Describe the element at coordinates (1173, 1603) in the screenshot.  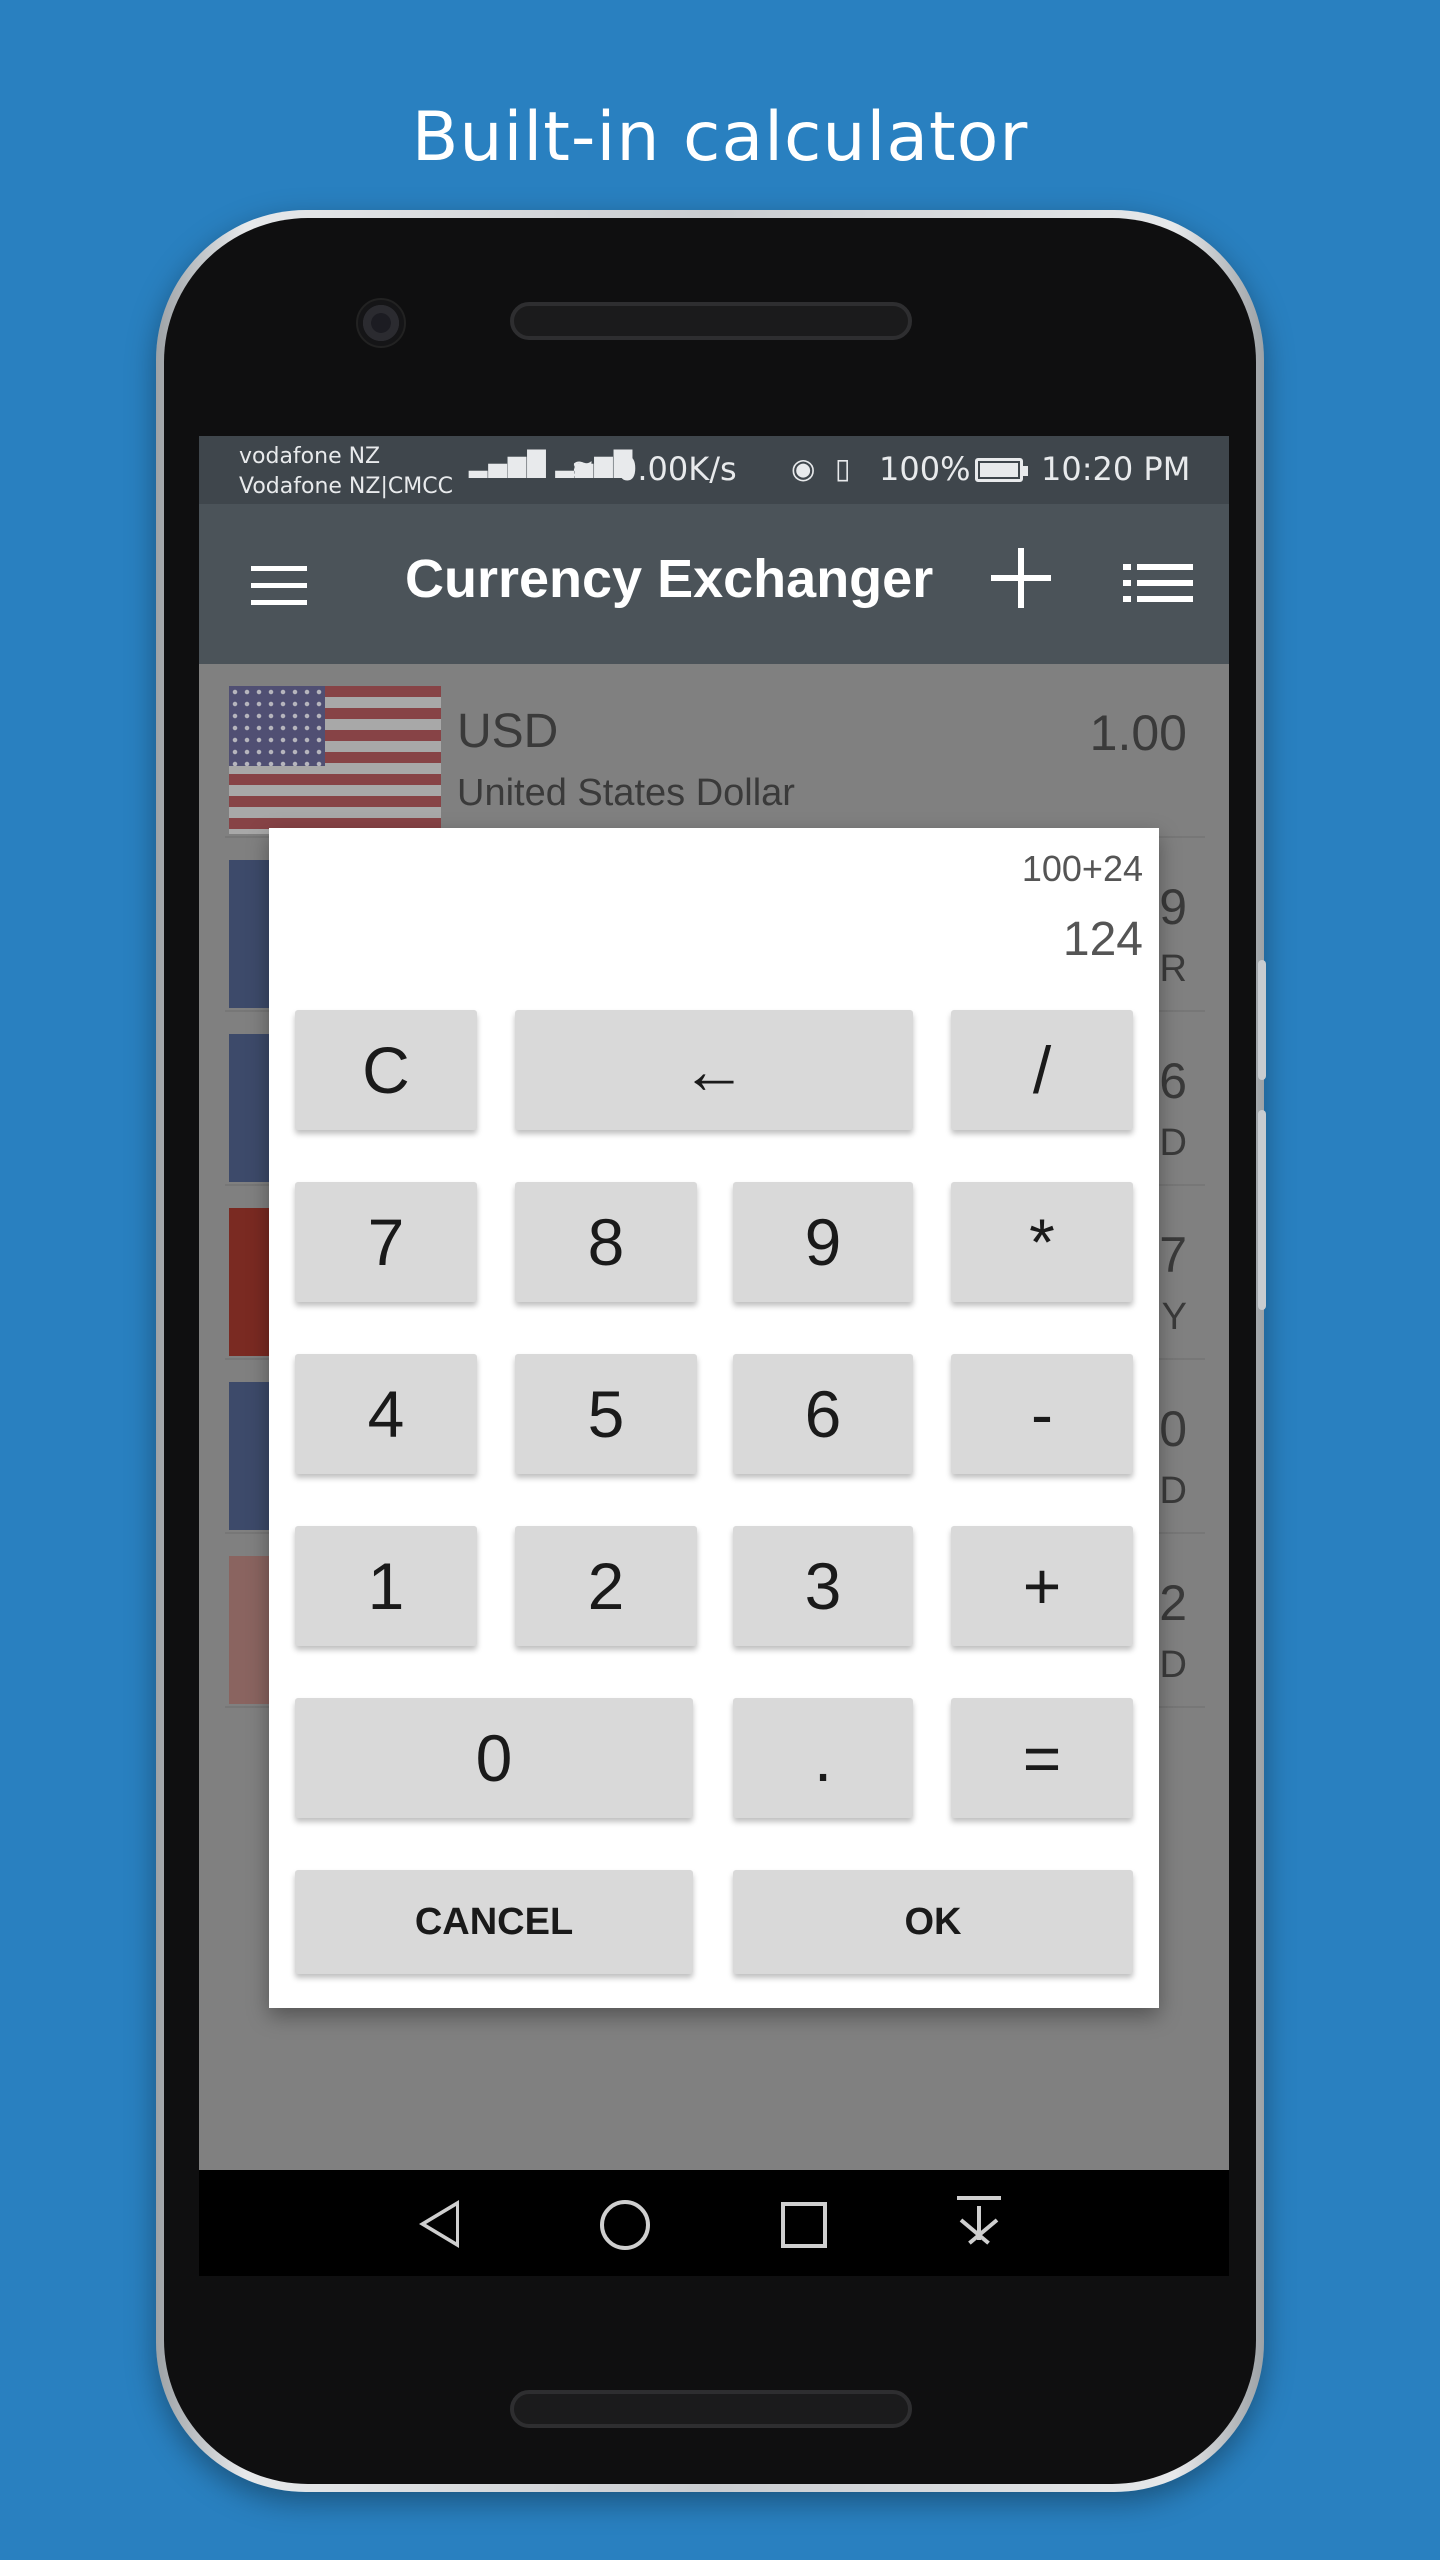
I see `currency-value: 2` at that location.